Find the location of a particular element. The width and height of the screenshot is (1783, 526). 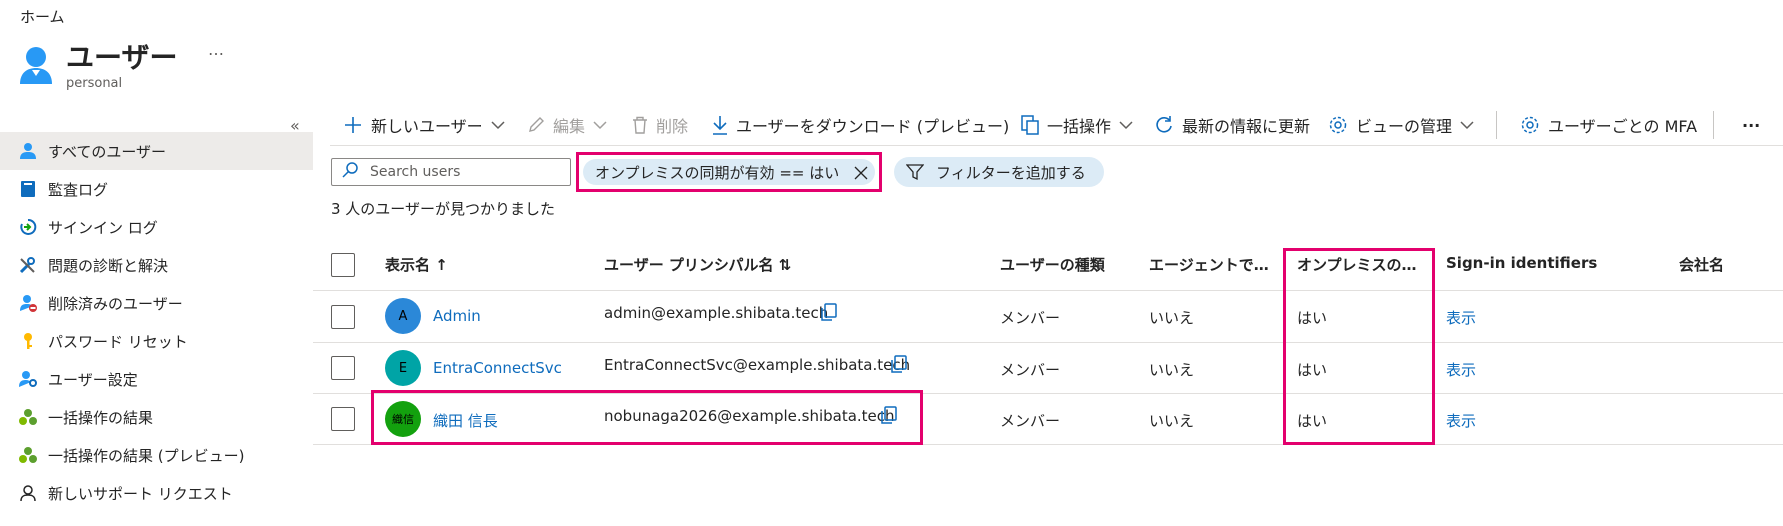

download-users-button: ユーザーをダウンロード (プレビュー) is located at coordinates (860, 125).